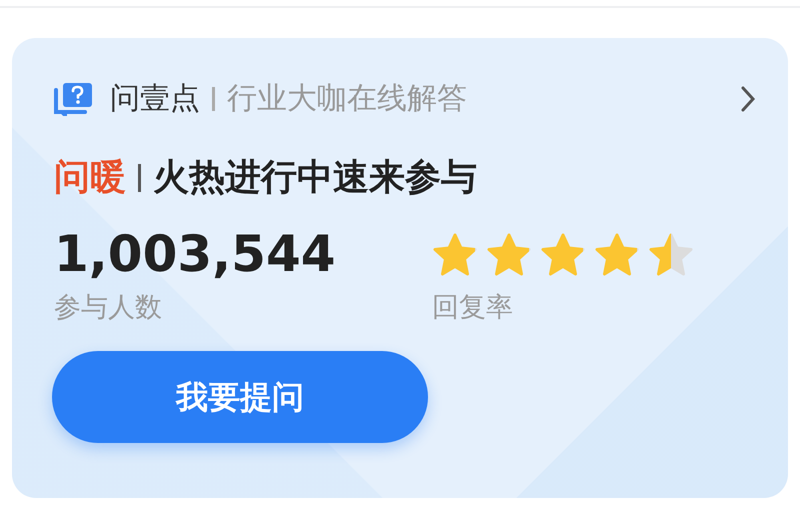 Image resolution: width=800 pixels, height=527 pixels. I want to click on brand-name: 问壹点, so click(155, 99).